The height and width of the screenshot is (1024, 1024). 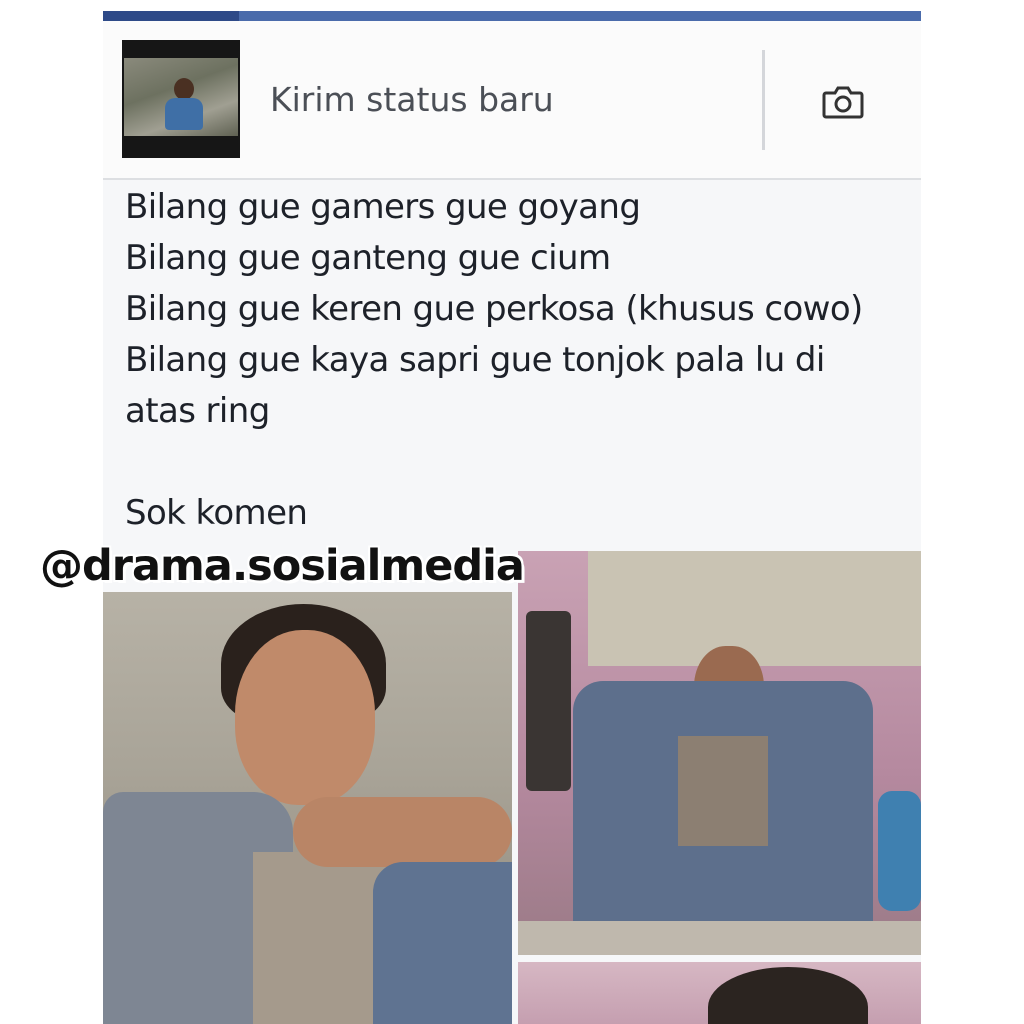 What do you see at coordinates (368, 258) in the screenshot?
I see `post-line: Bilang gue ganteng gue cium` at bounding box center [368, 258].